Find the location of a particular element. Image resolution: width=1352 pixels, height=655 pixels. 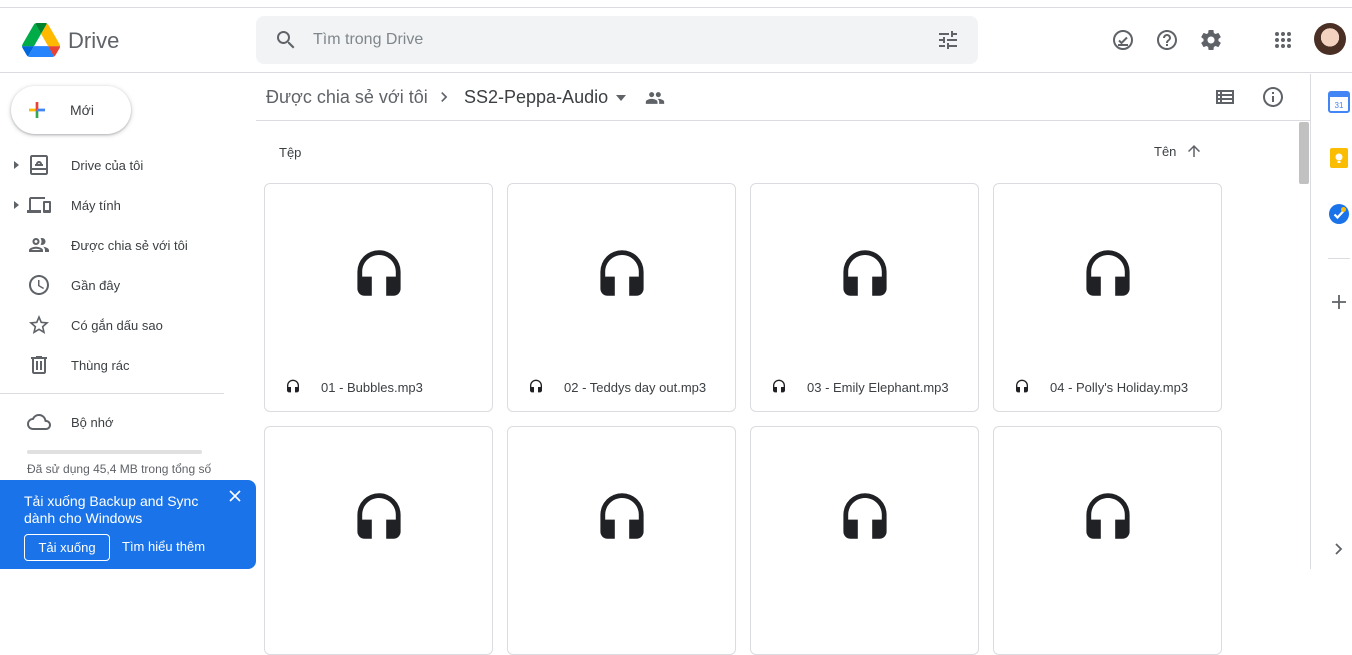

sidebar-divider is located at coordinates (112, 393).